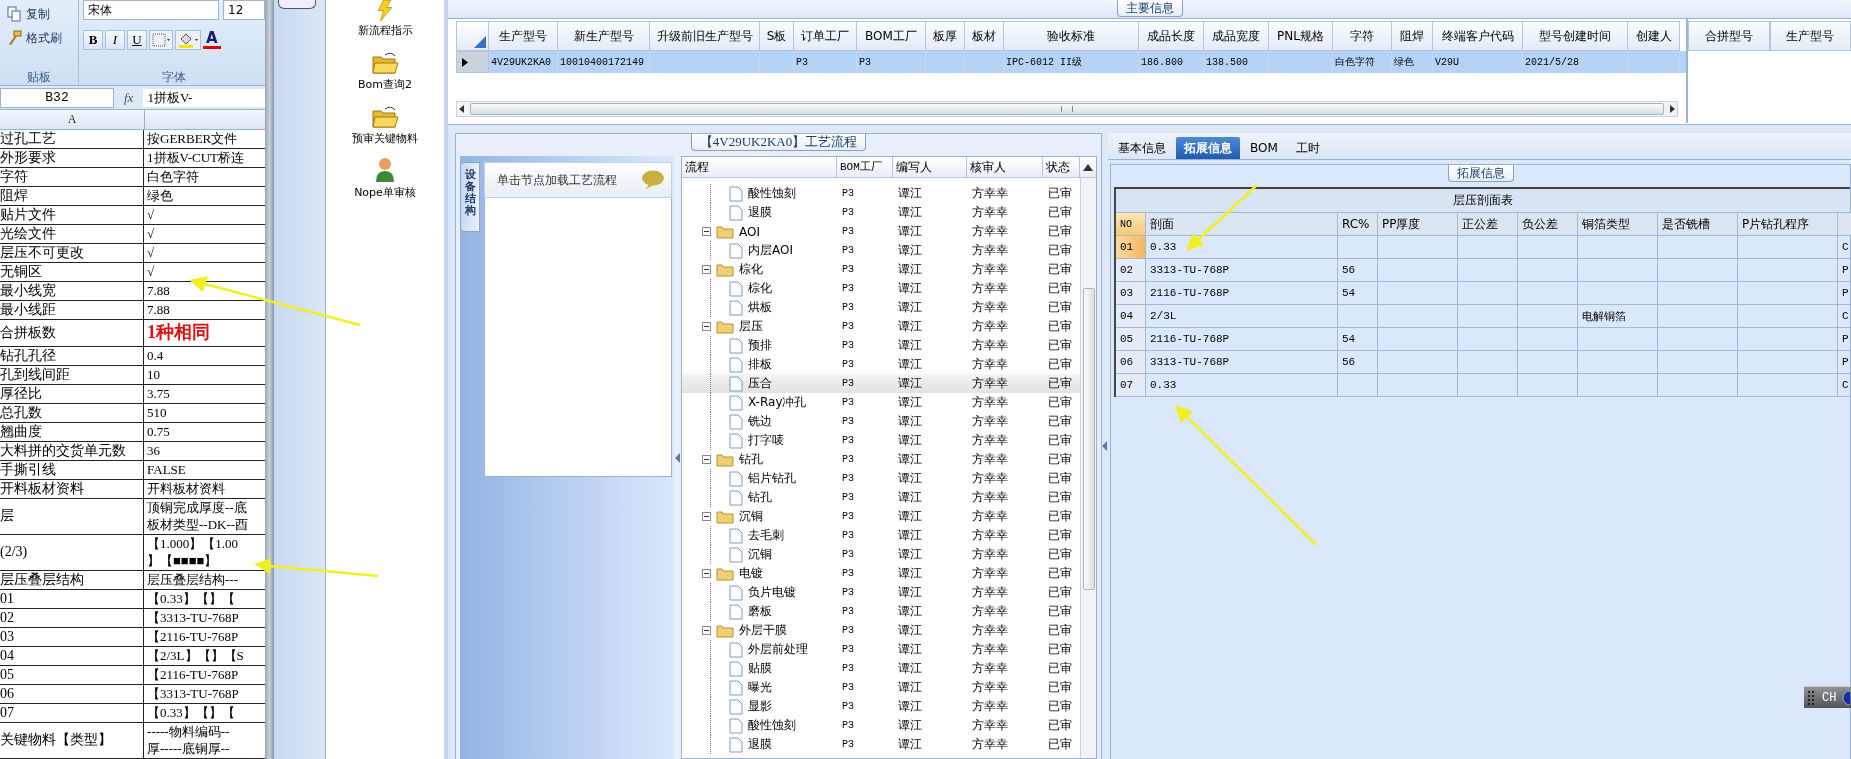  I want to click on tree-row: 烘板 P3 谭江 方幸幸 已审, so click(881, 307).